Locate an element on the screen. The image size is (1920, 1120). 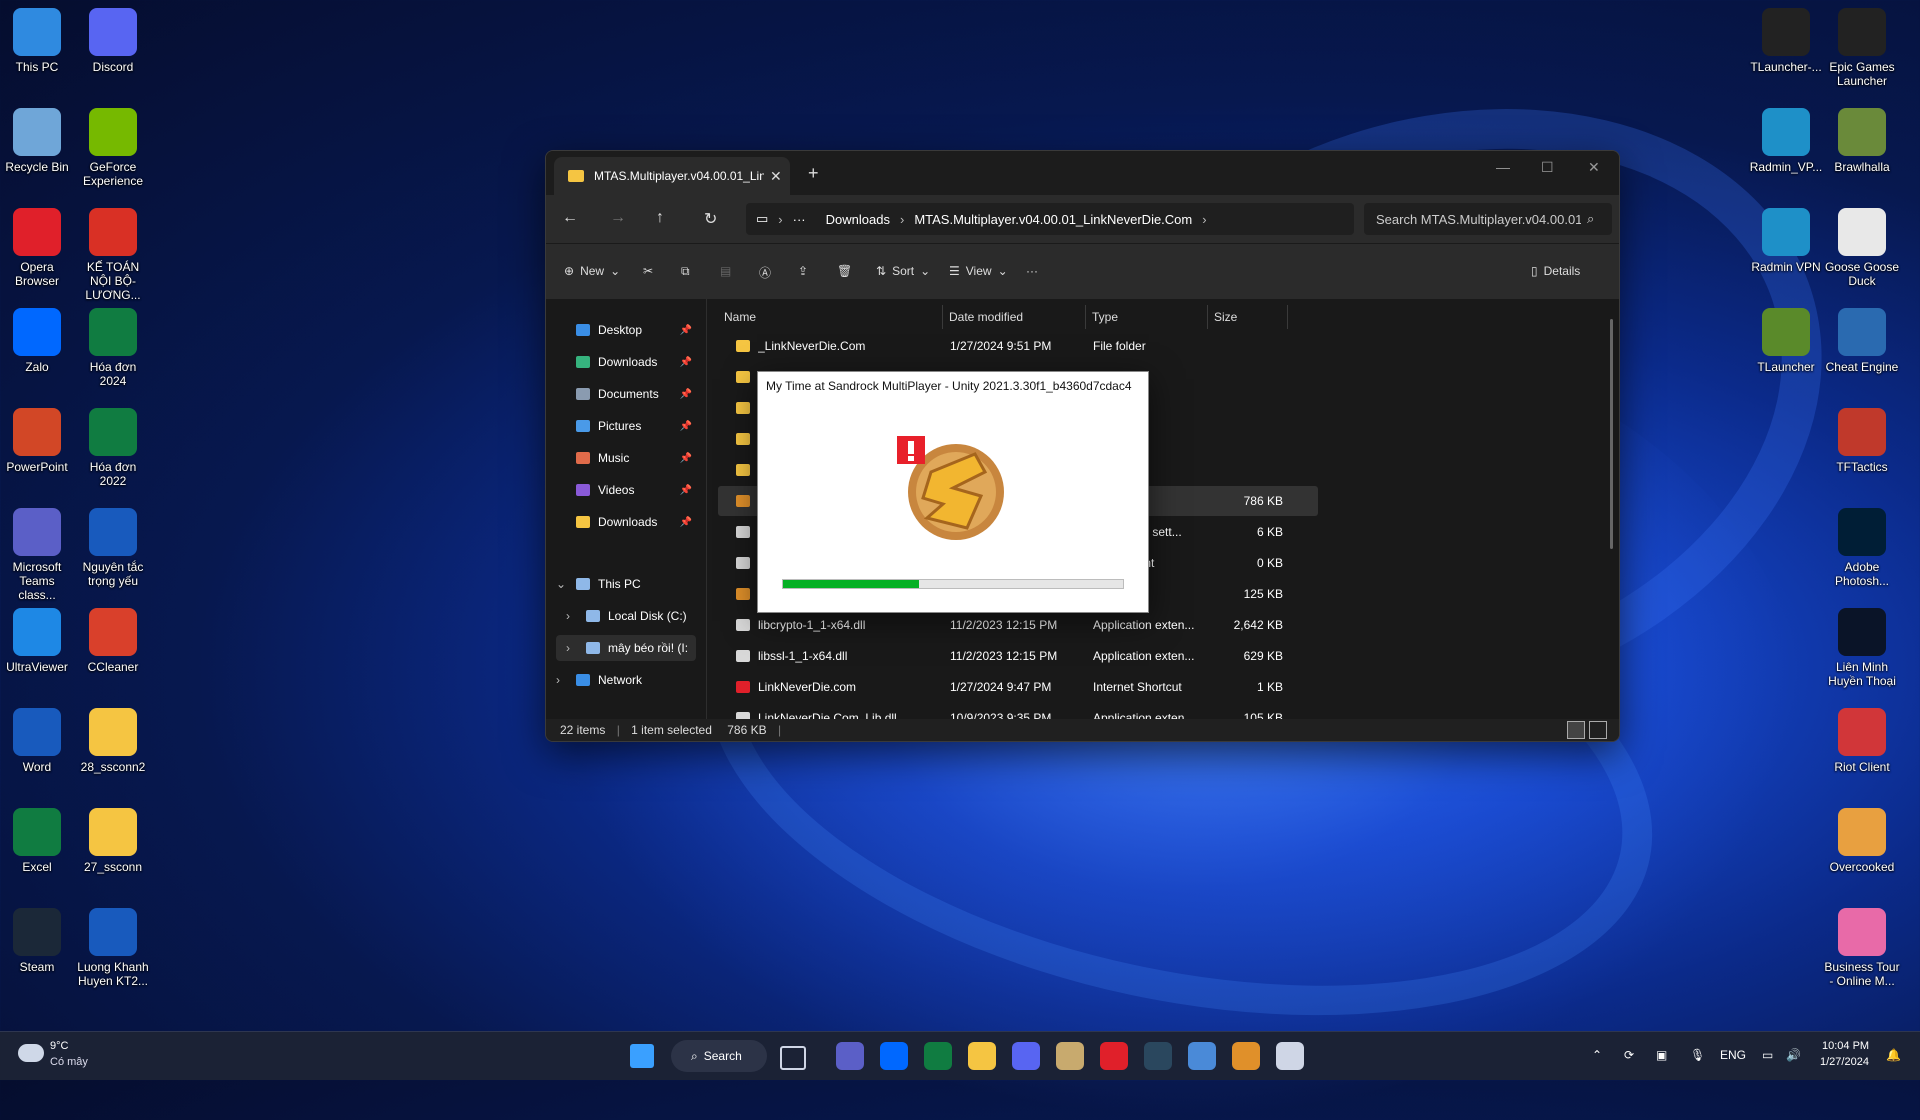
desktop-icon: Recycle Bin is located at coordinates (37, 141).